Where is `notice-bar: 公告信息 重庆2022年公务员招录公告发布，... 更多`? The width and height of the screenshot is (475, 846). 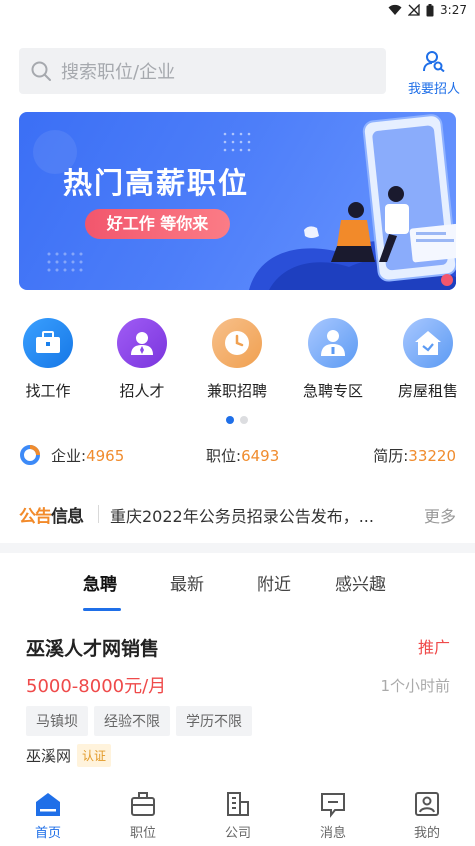 notice-bar: 公告信息 重庆2022年公务员招录公告发布，... 更多 is located at coordinates (237, 514).